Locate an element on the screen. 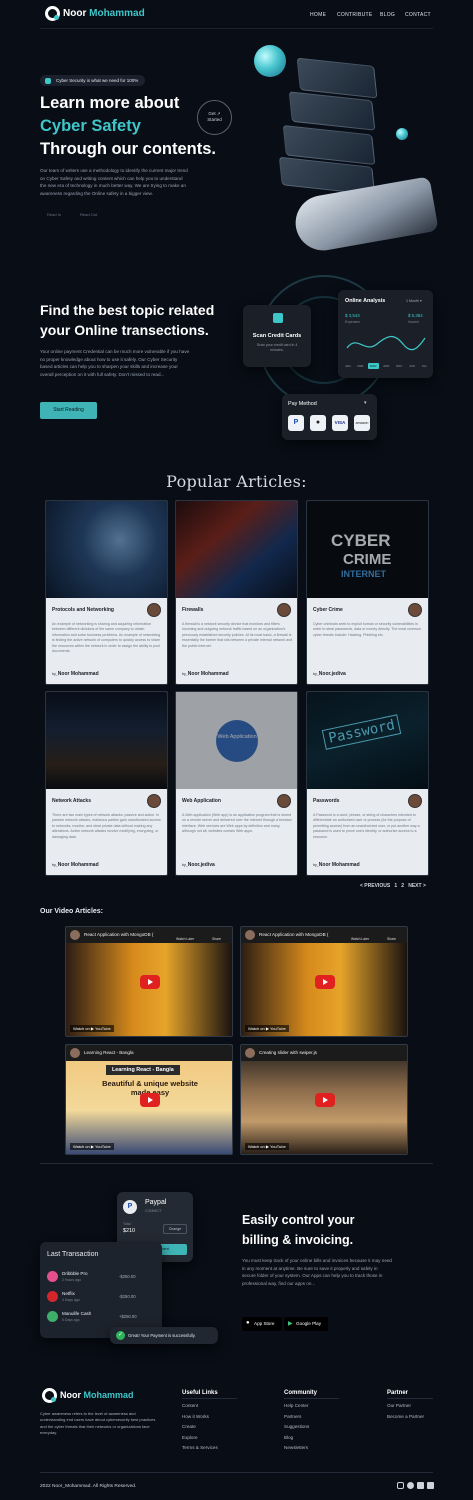  transaction-name: Manulife Cash is located at coordinates (77, 1313).